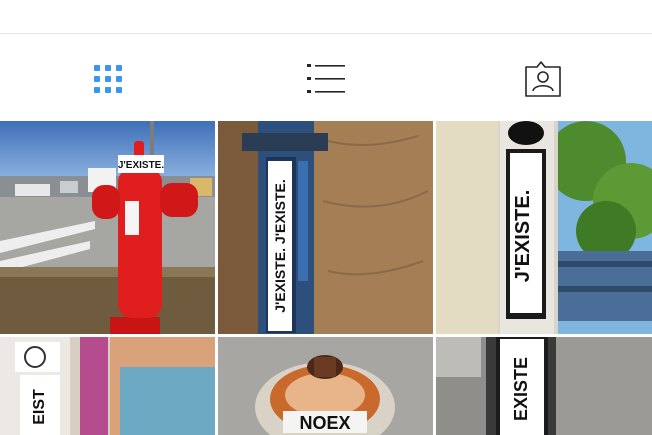  What do you see at coordinates (326, 17) in the screenshot?
I see `profile-header-strip` at bounding box center [326, 17].